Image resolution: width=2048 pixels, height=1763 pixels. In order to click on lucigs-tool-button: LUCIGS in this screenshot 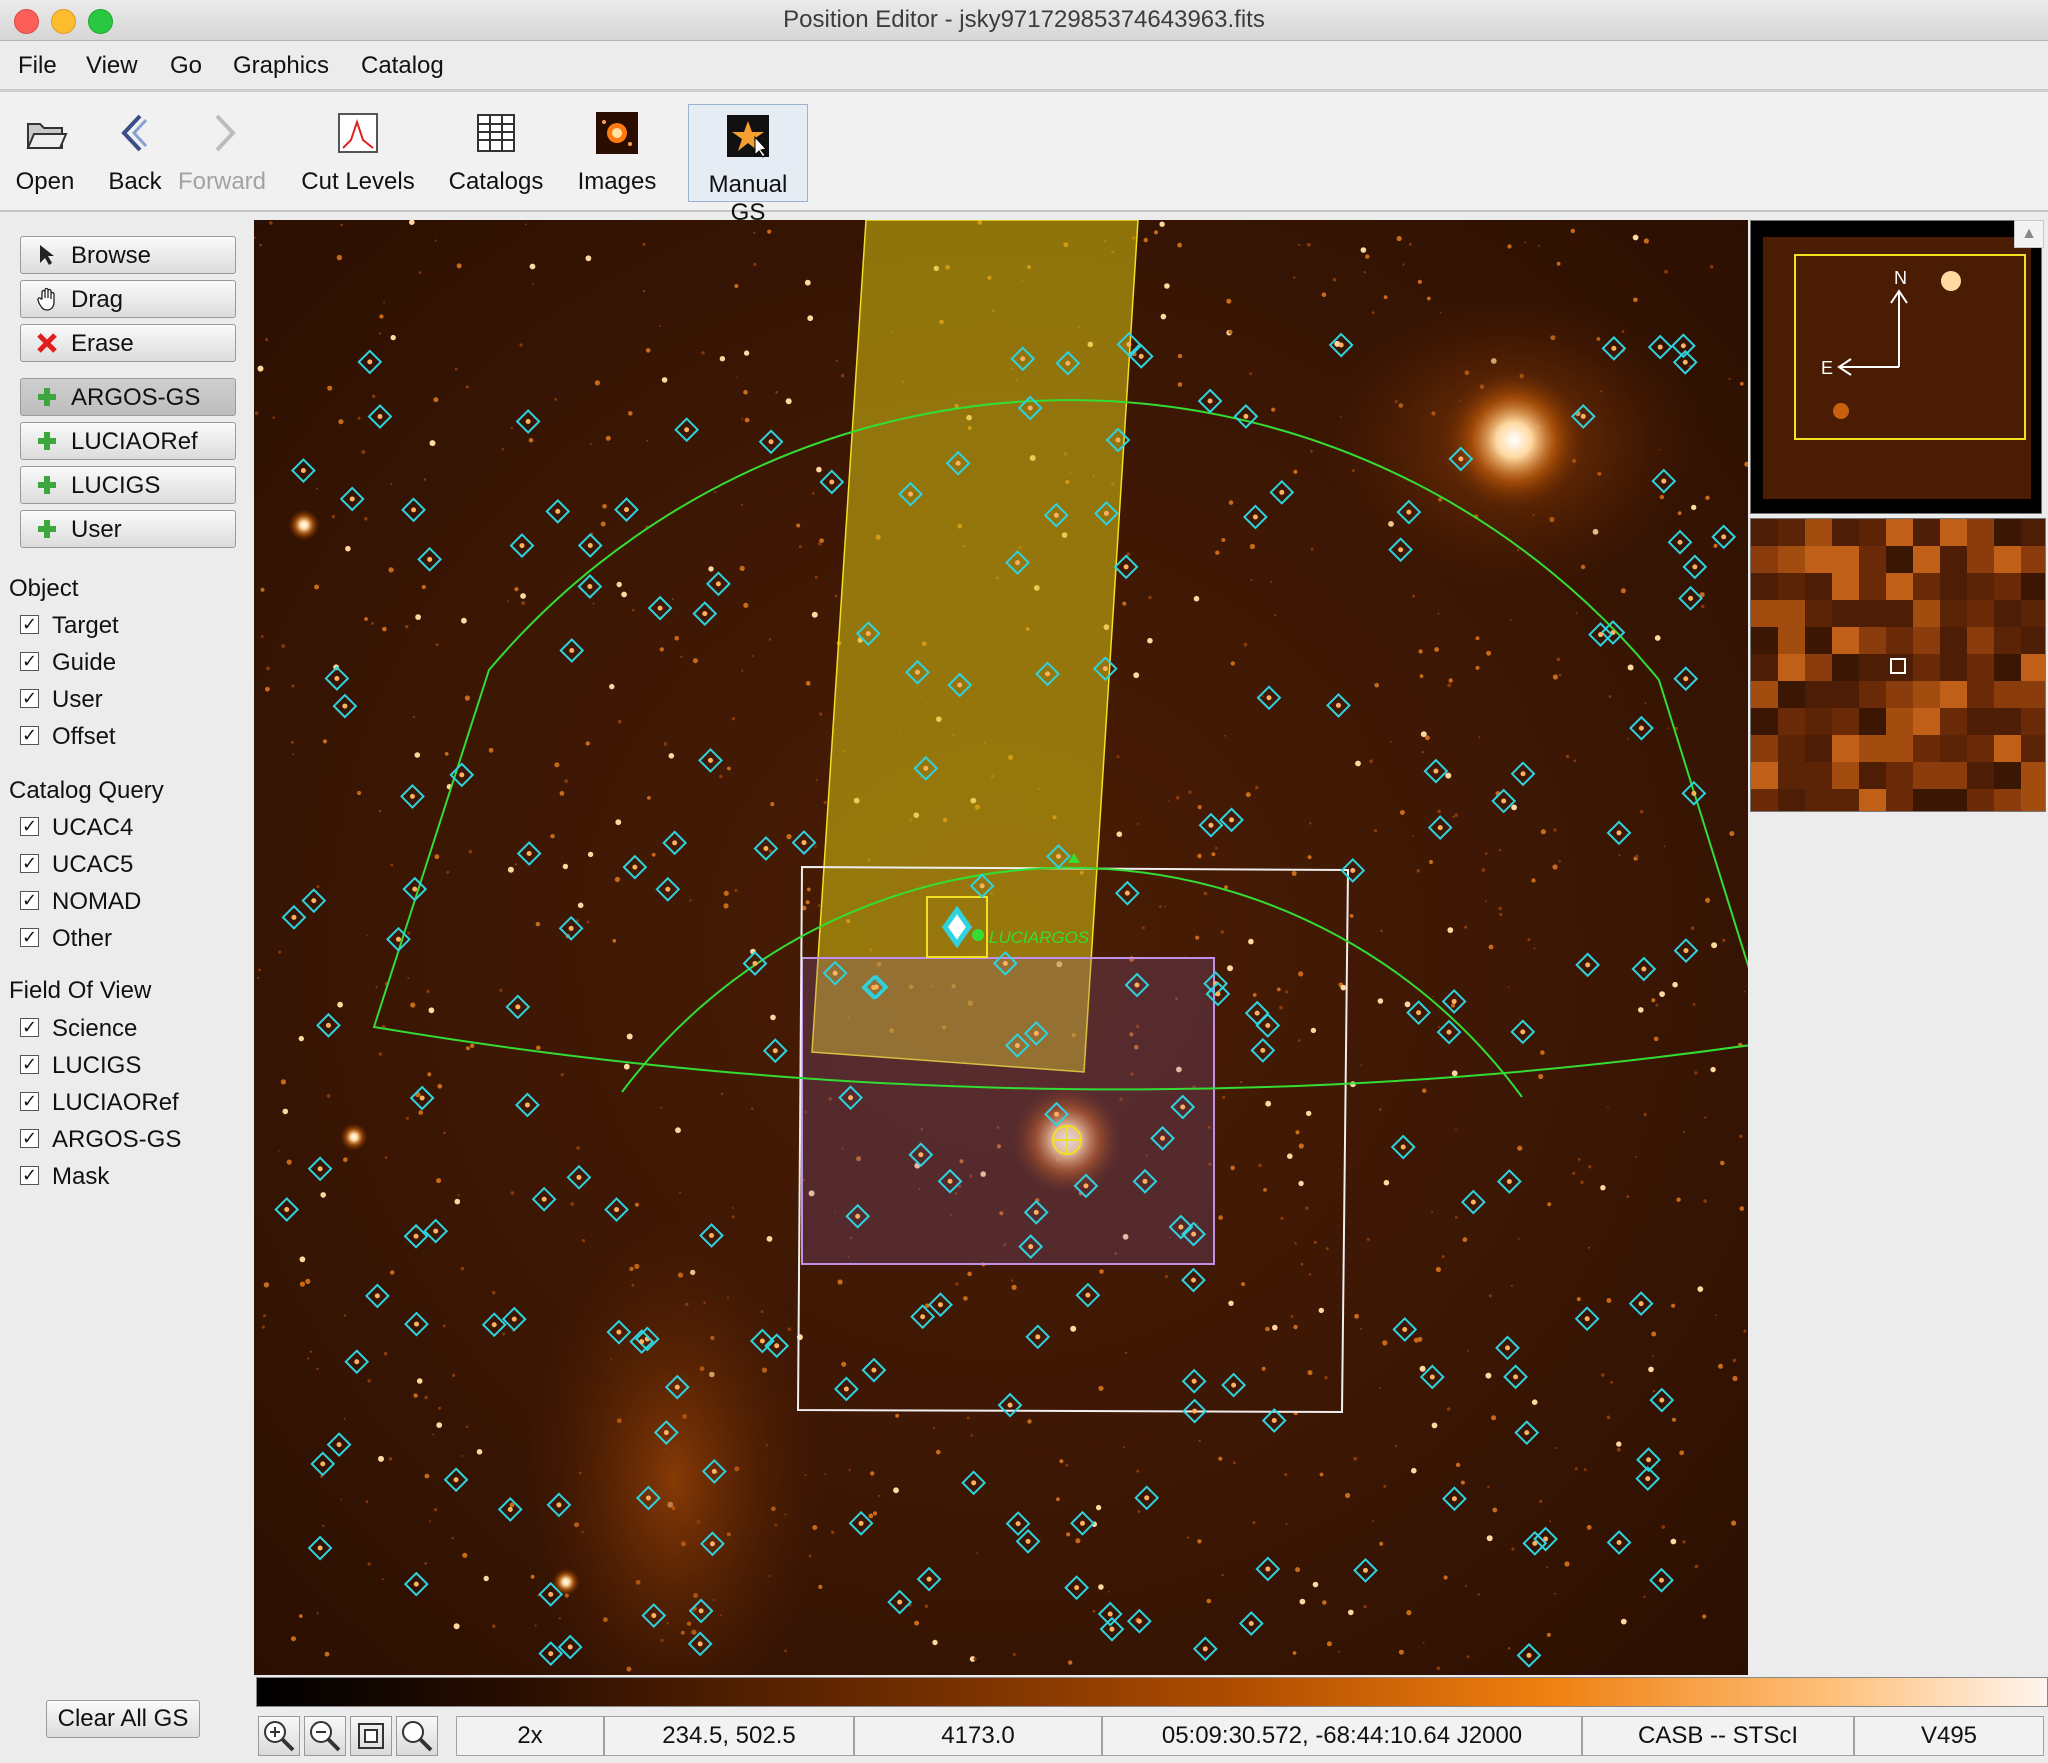, I will do `click(128, 485)`.